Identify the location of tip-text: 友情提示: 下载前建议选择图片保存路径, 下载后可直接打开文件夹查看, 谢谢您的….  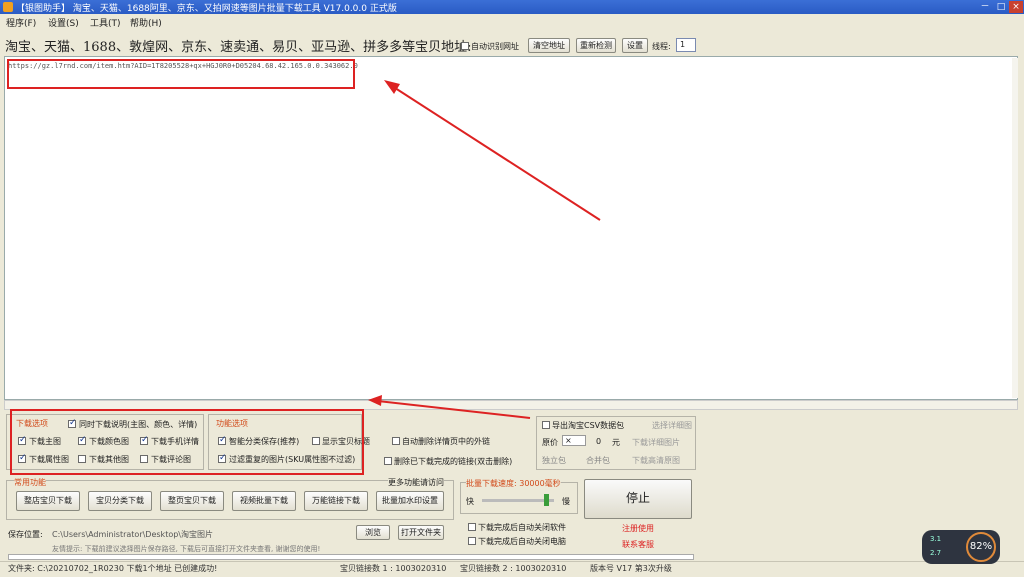
(186, 549).